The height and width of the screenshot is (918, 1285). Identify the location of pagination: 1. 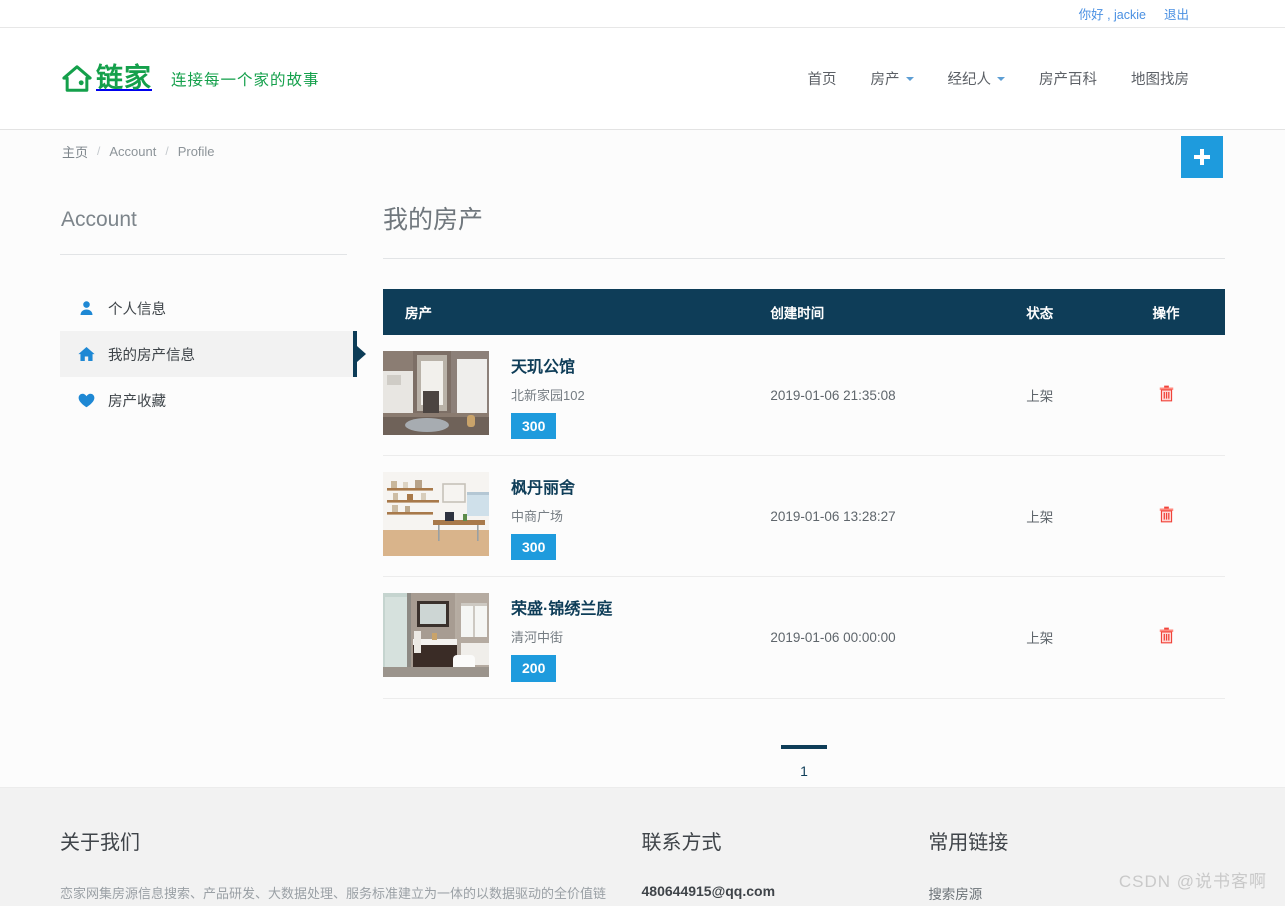
(804, 761).